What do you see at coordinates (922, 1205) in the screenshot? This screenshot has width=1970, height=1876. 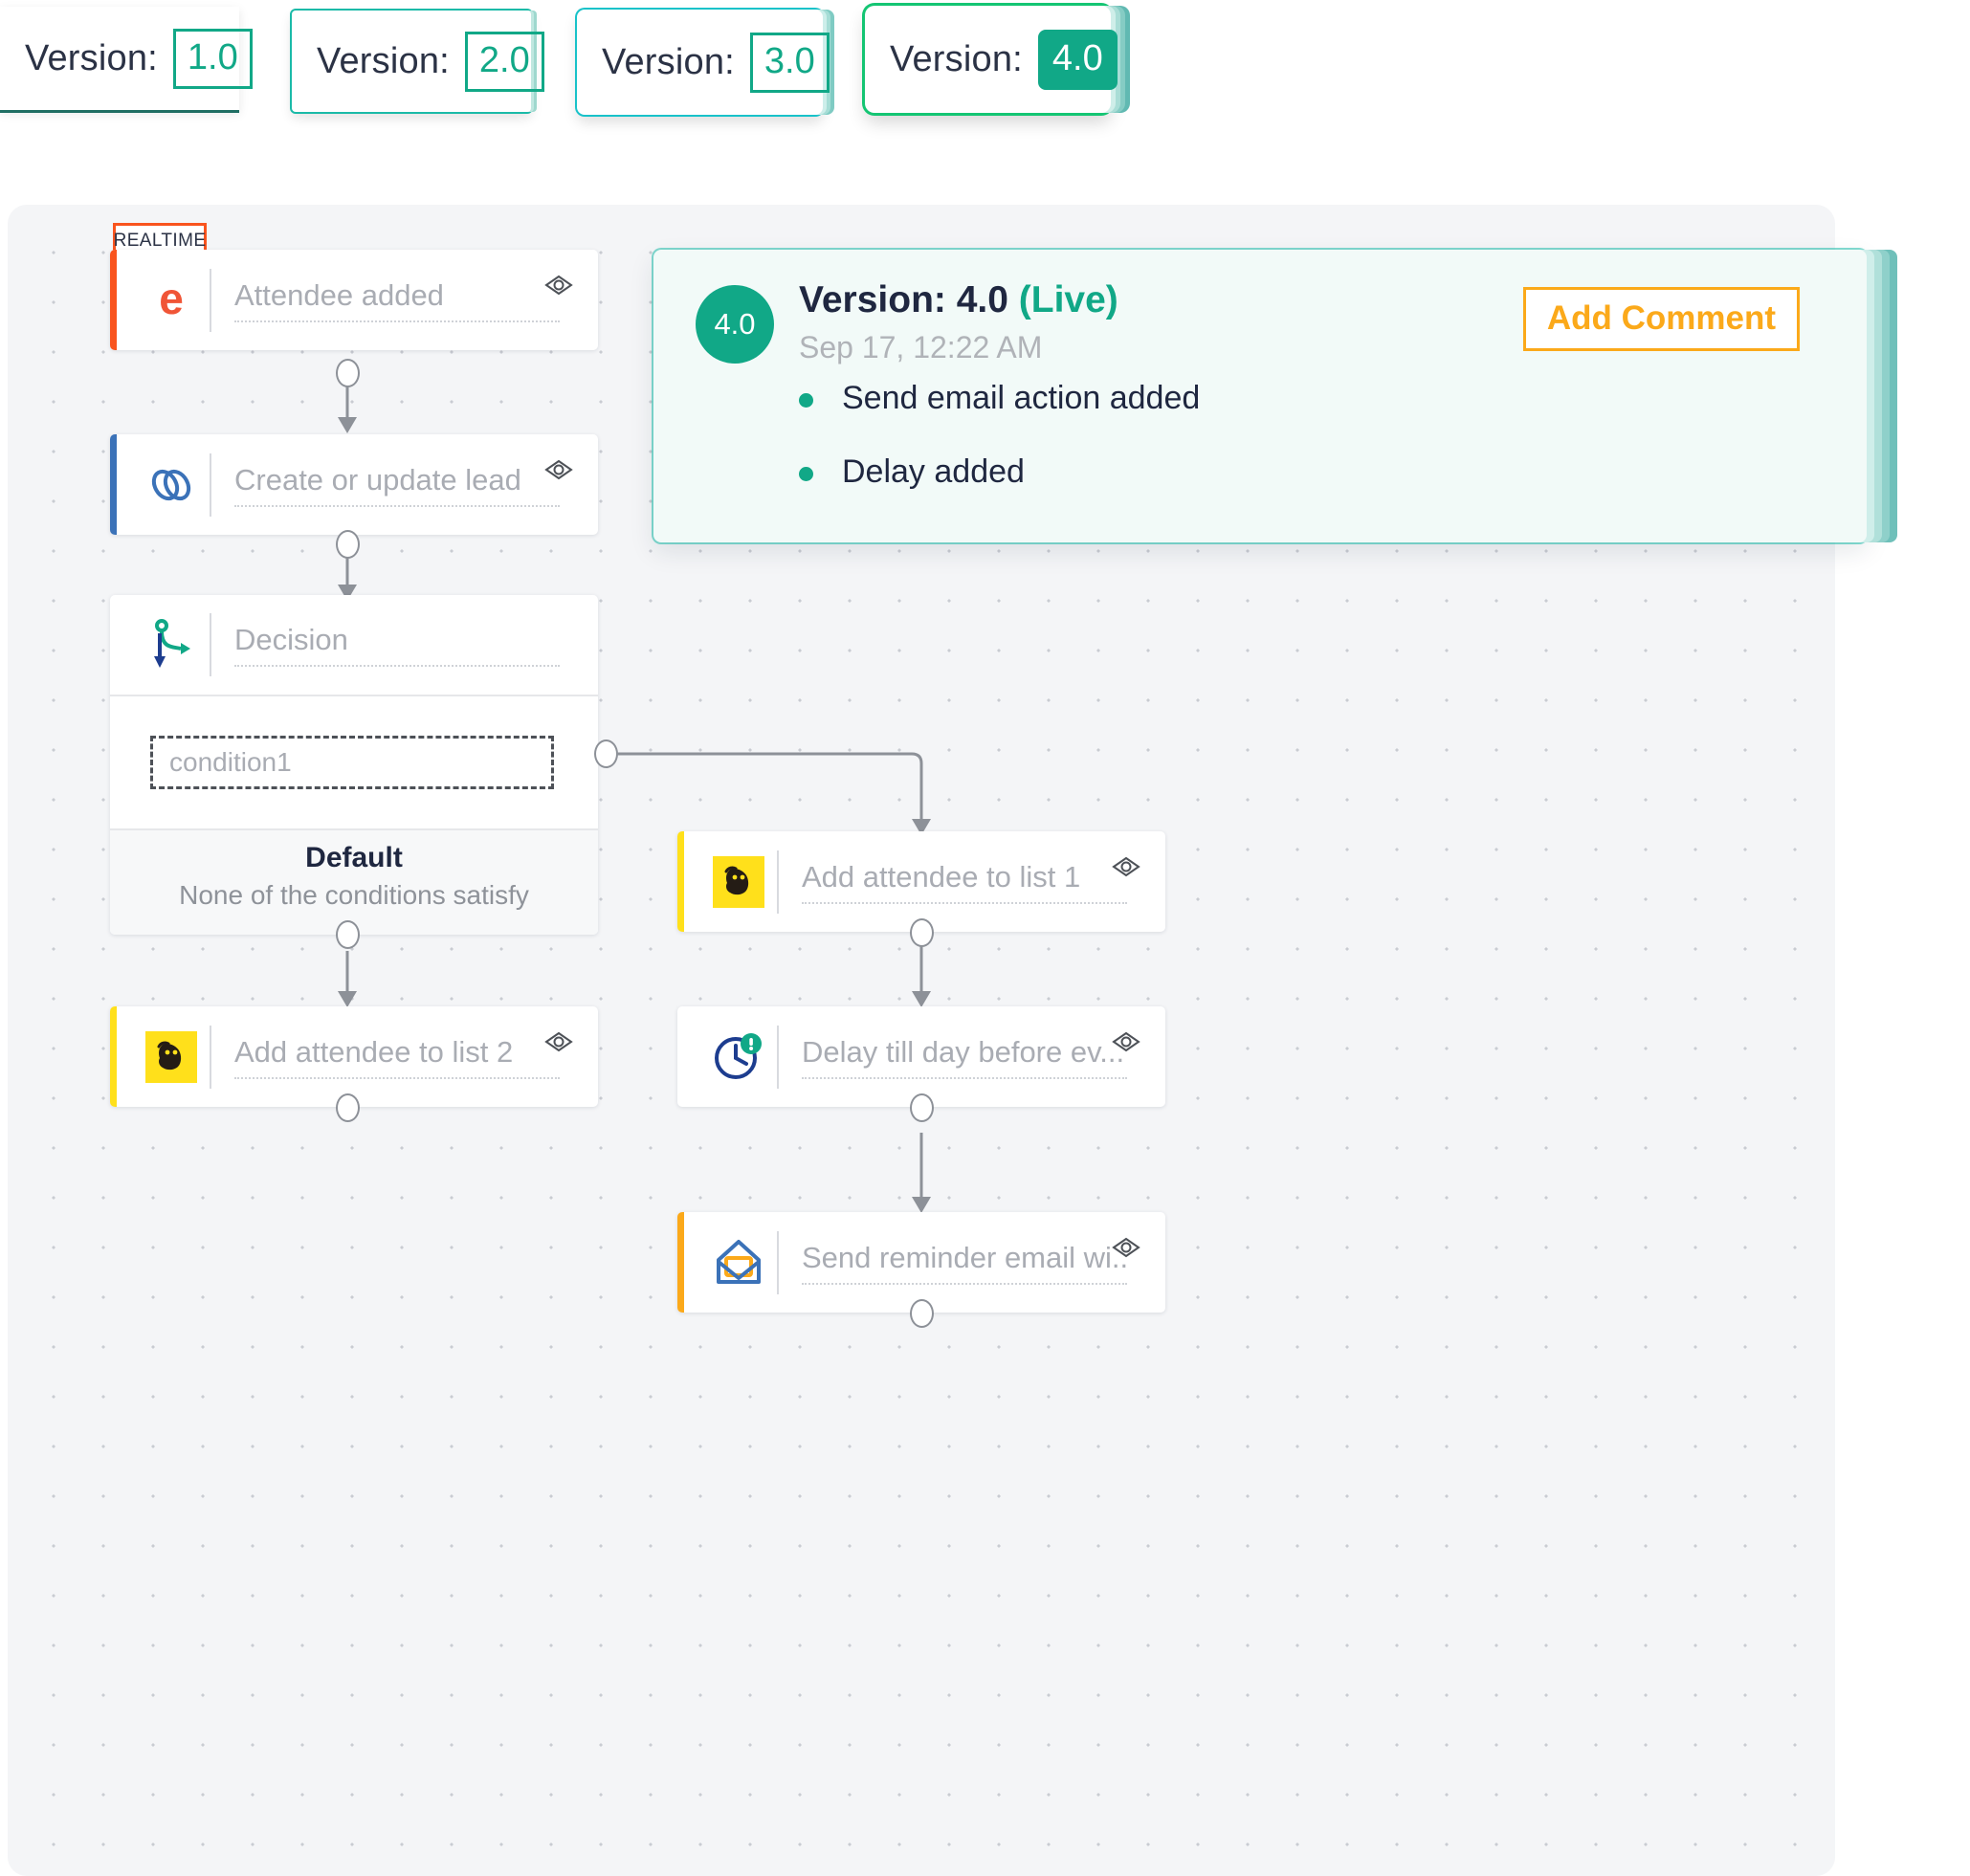 I see `arrowhead-reminder` at bounding box center [922, 1205].